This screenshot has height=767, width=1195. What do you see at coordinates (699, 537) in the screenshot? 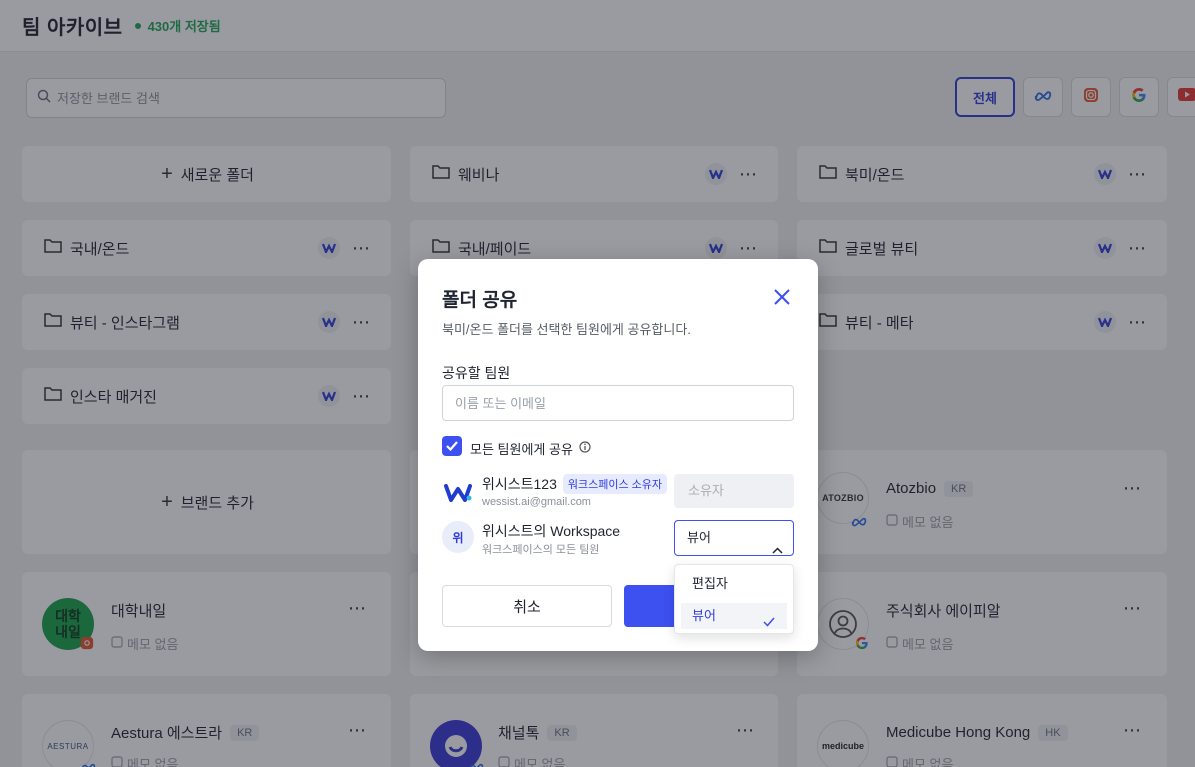
I see `role-select-value: 뷰어` at bounding box center [699, 537].